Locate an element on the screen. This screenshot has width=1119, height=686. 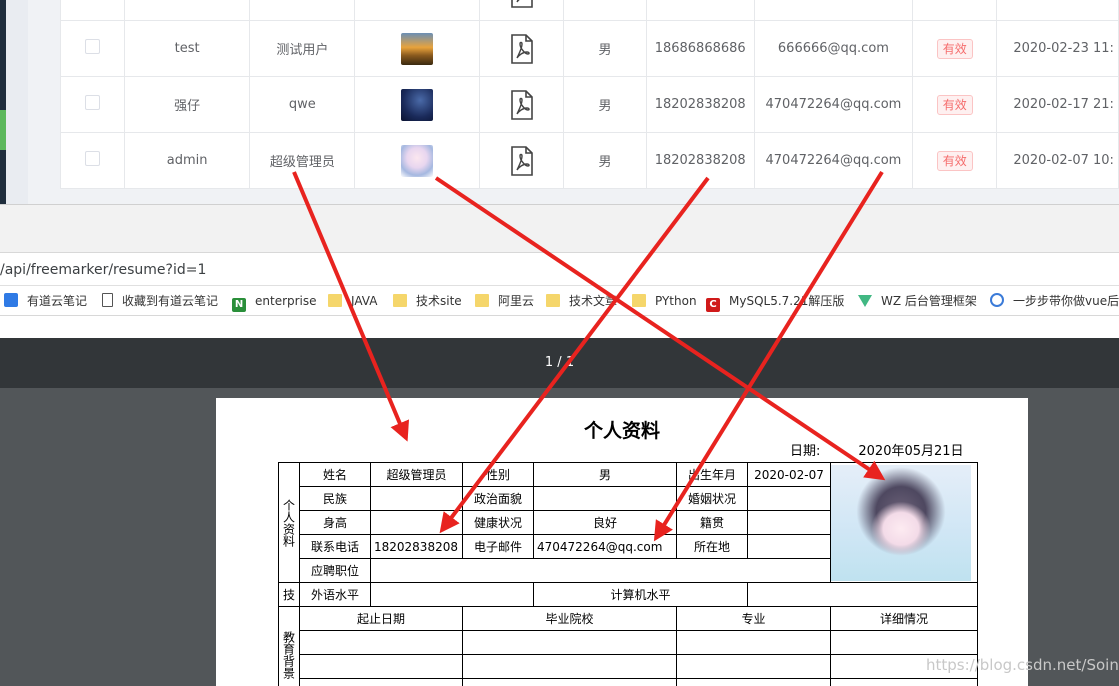
bookmark-item: 有道云笔记 is located at coordinates (45, 302).